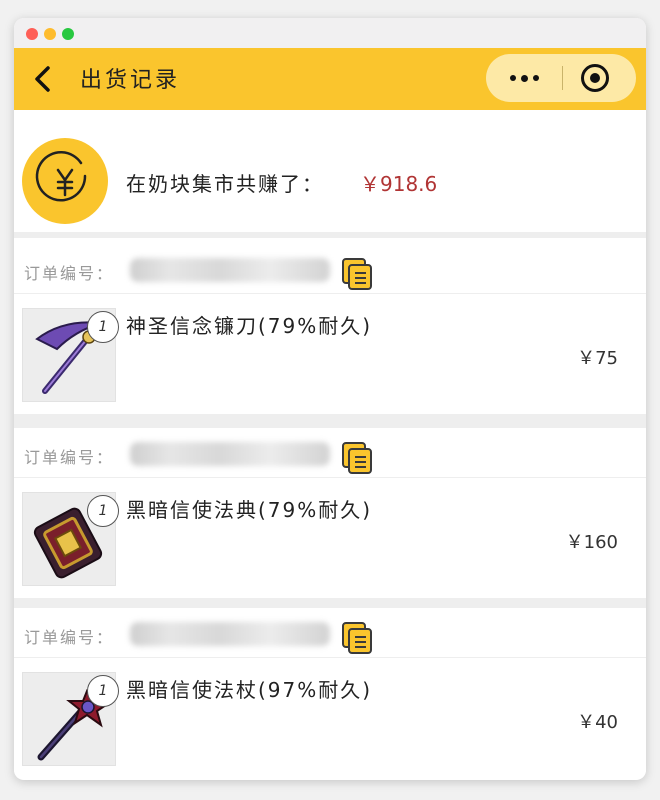  I want to click on close-miniprogram-button, so click(595, 78).